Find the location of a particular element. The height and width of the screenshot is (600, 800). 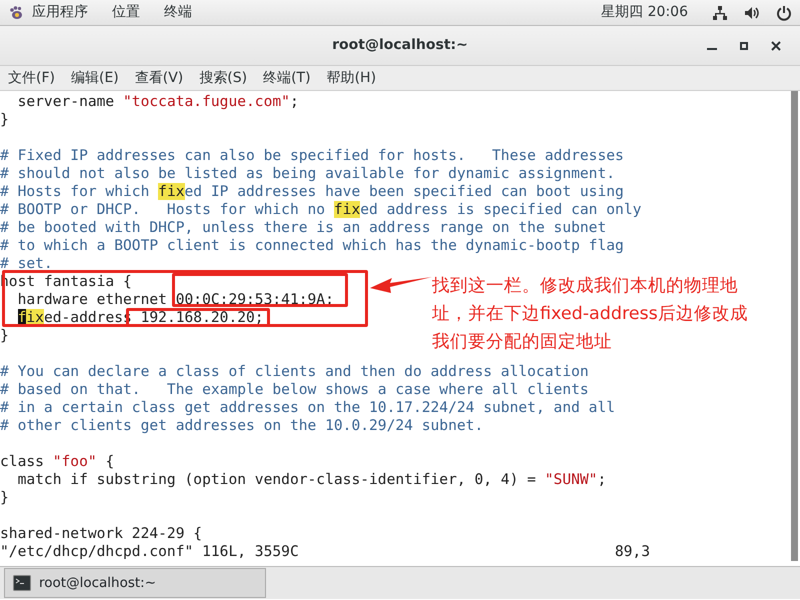

code-line: # based on that. The example below shows a case where all clients is located at coordinates (294, 390).